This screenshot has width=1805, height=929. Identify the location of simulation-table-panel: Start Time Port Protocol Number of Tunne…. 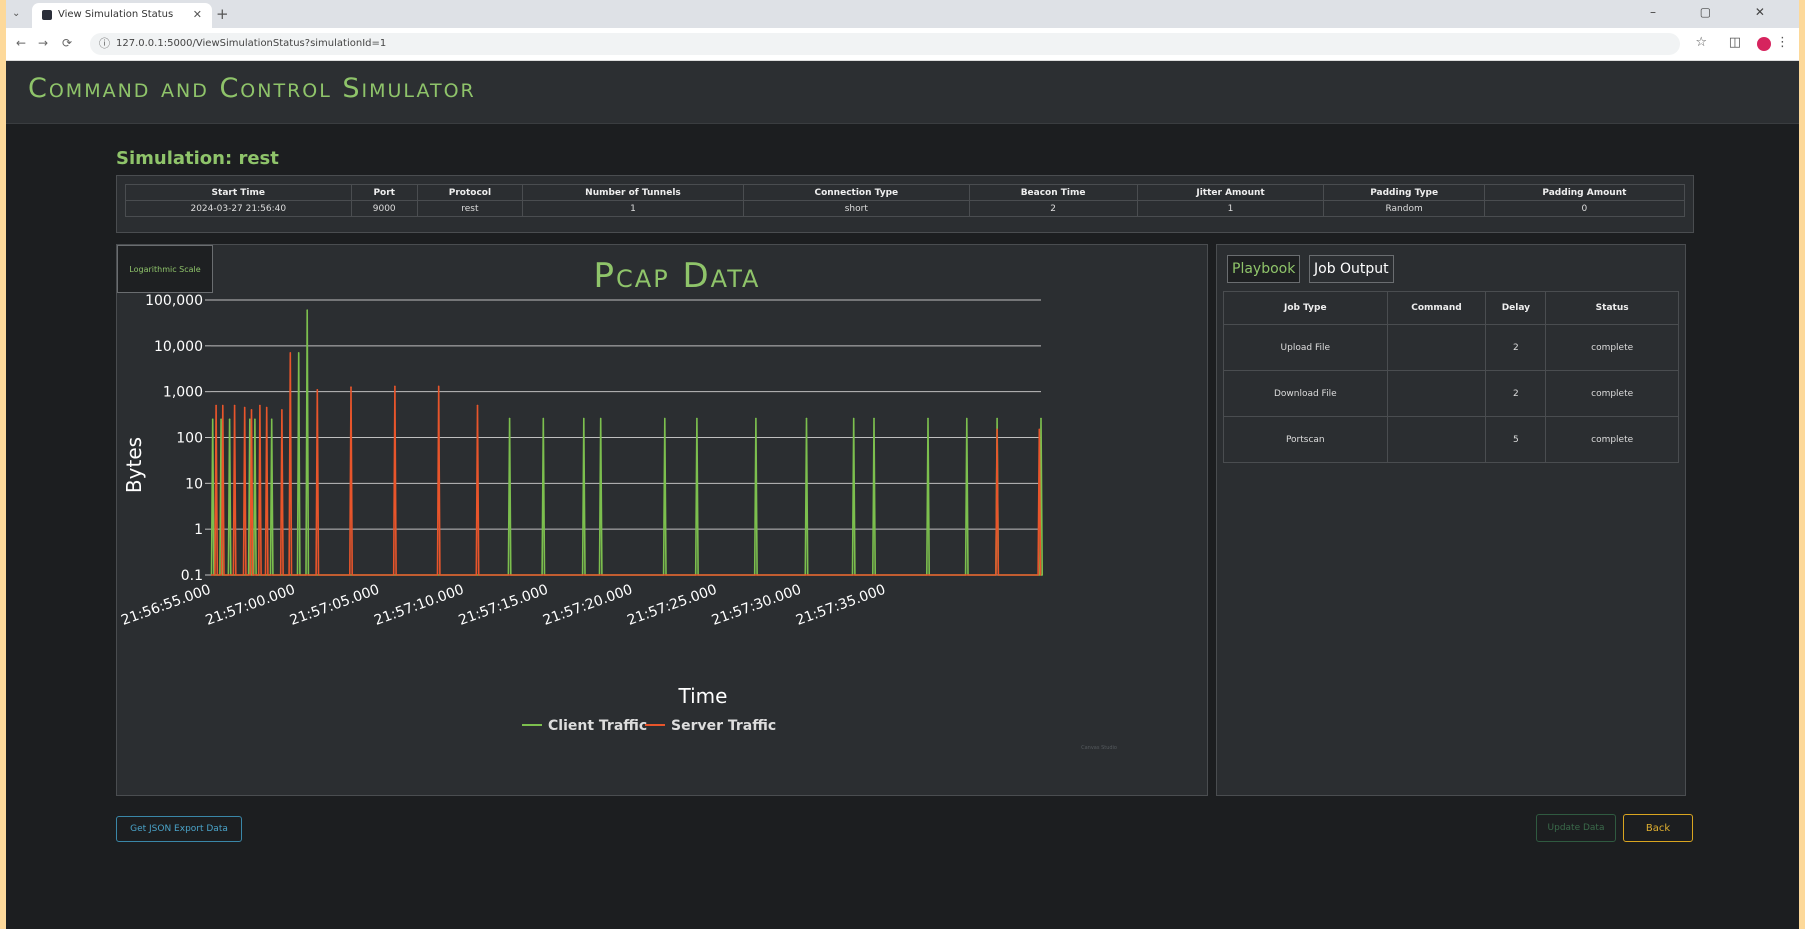
(905, 204).